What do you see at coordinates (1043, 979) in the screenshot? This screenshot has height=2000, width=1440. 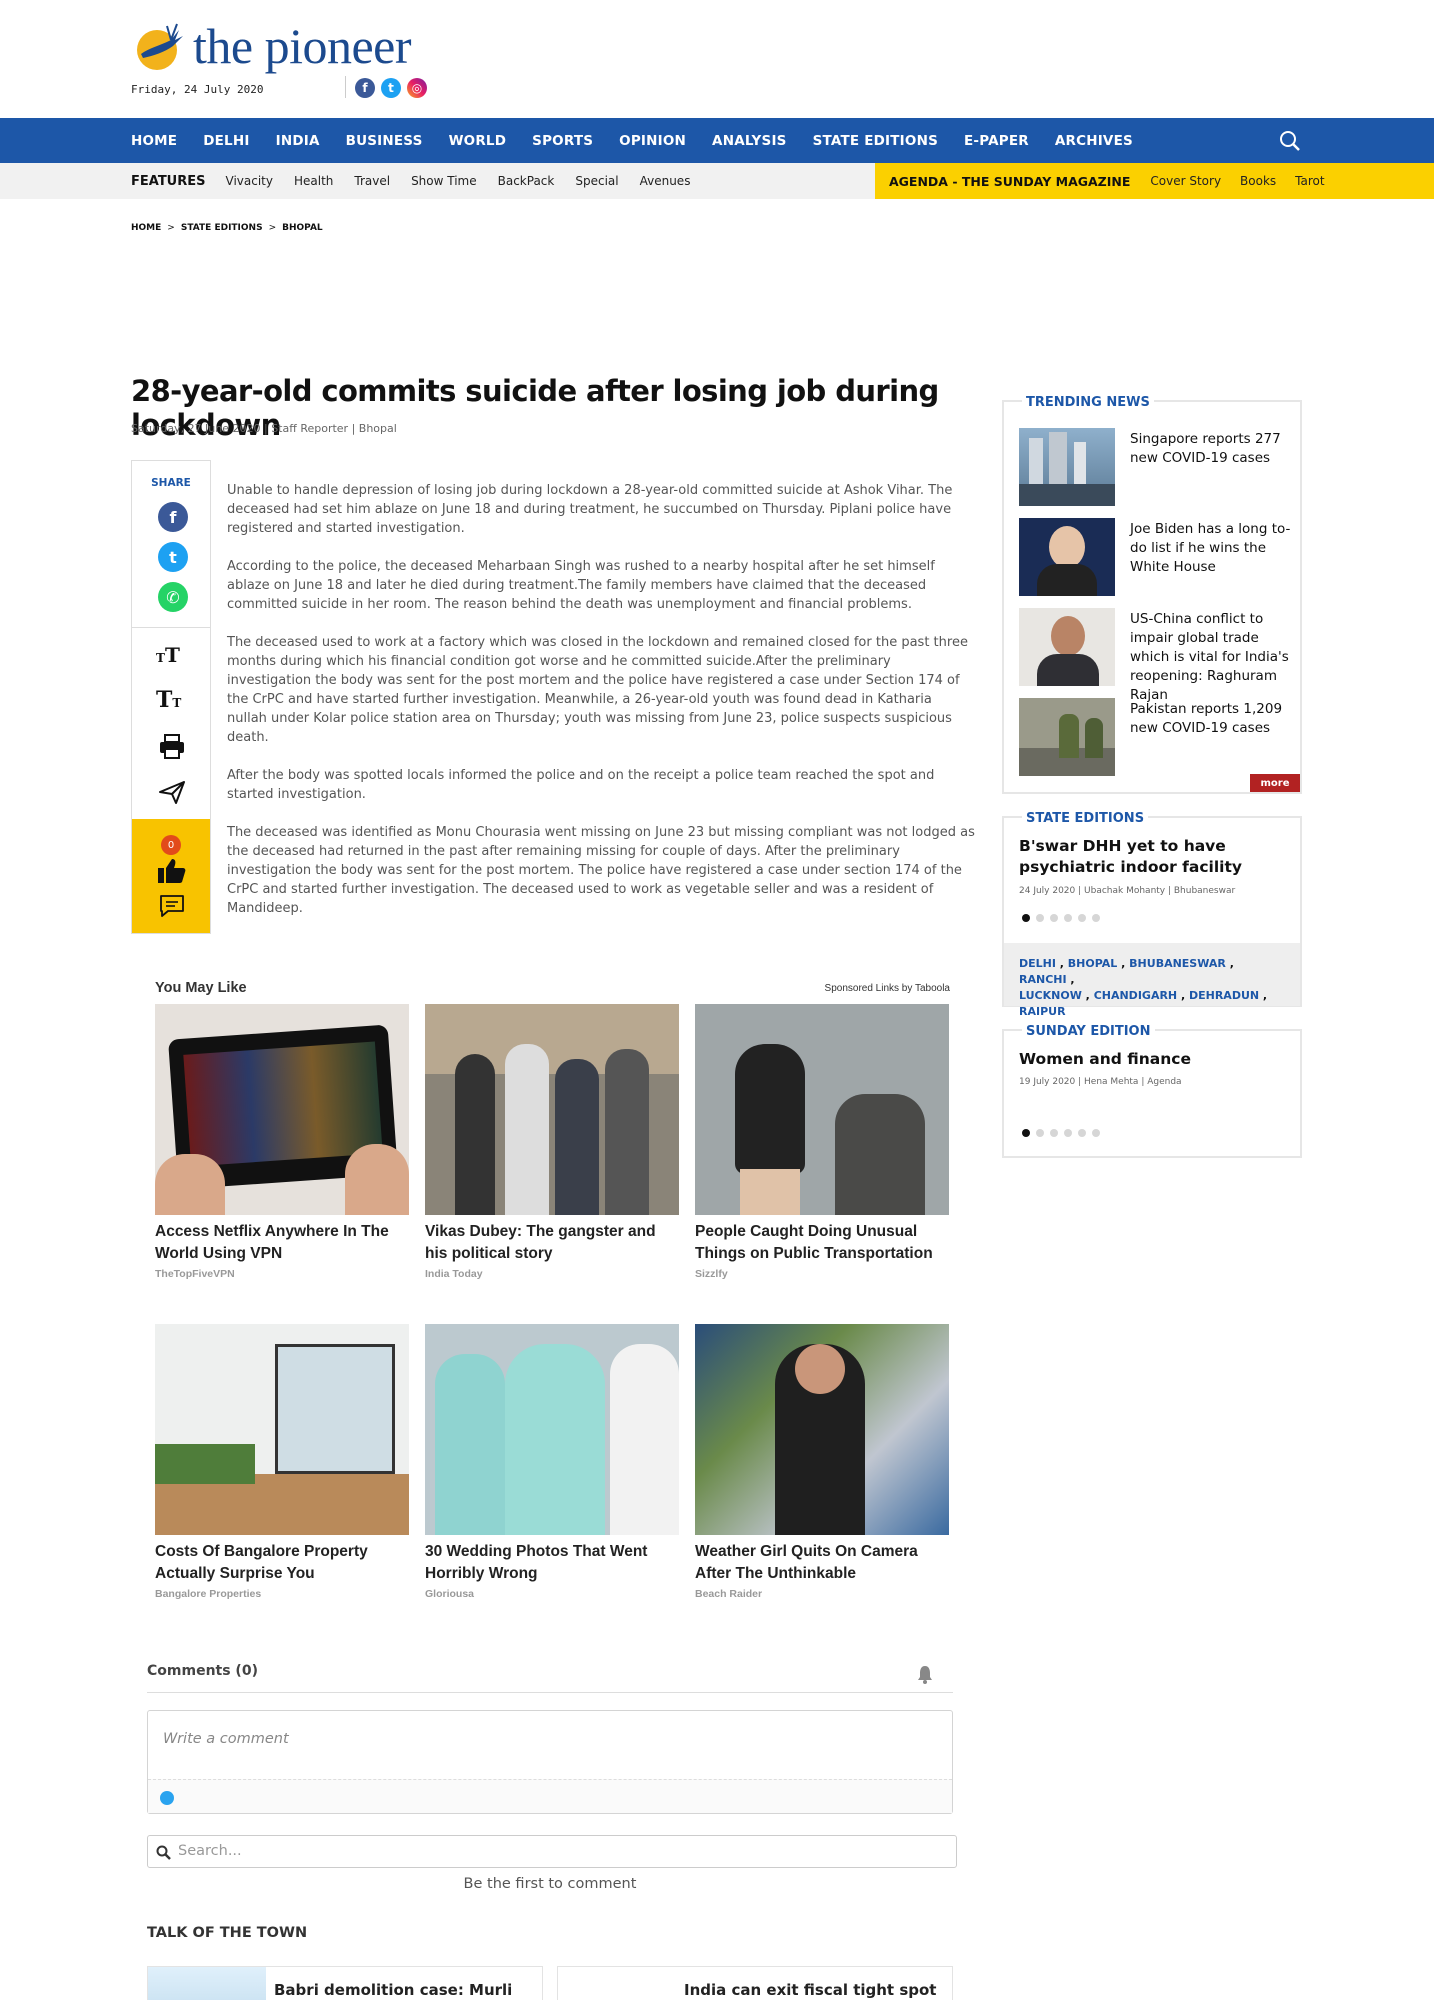 I see `city-link-ranchi: RANCHI` at bounding box center [1043, 979].